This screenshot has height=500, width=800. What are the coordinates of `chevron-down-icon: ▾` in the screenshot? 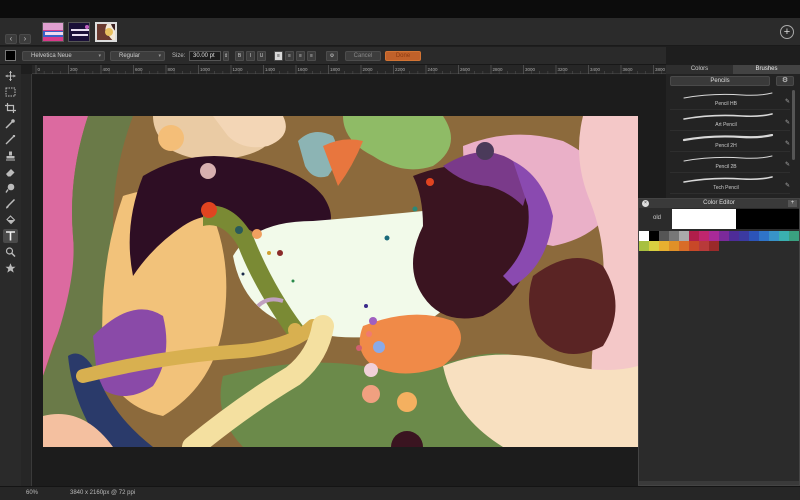 It's located at (159, 56).